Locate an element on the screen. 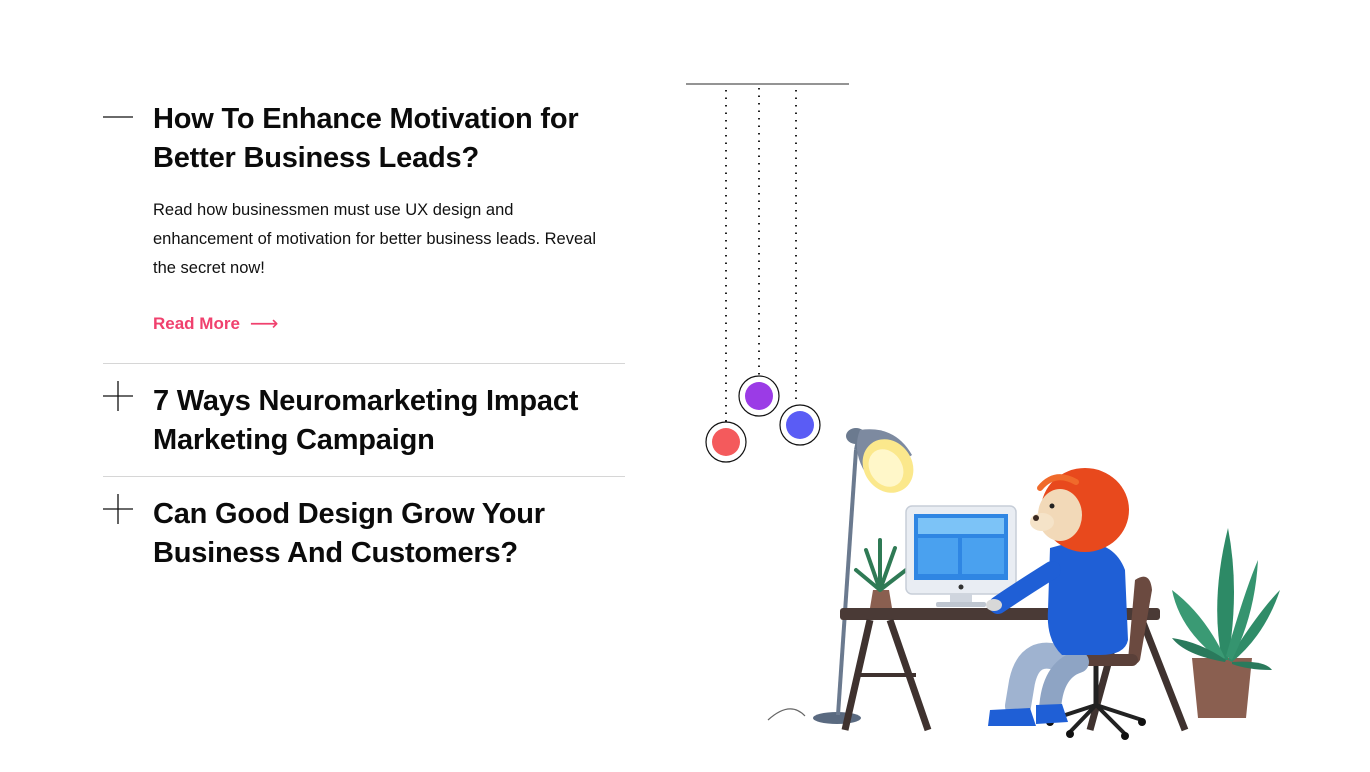 This screenshot has height=772, width=1370. purple-ball is located at coordinates (759, 396).